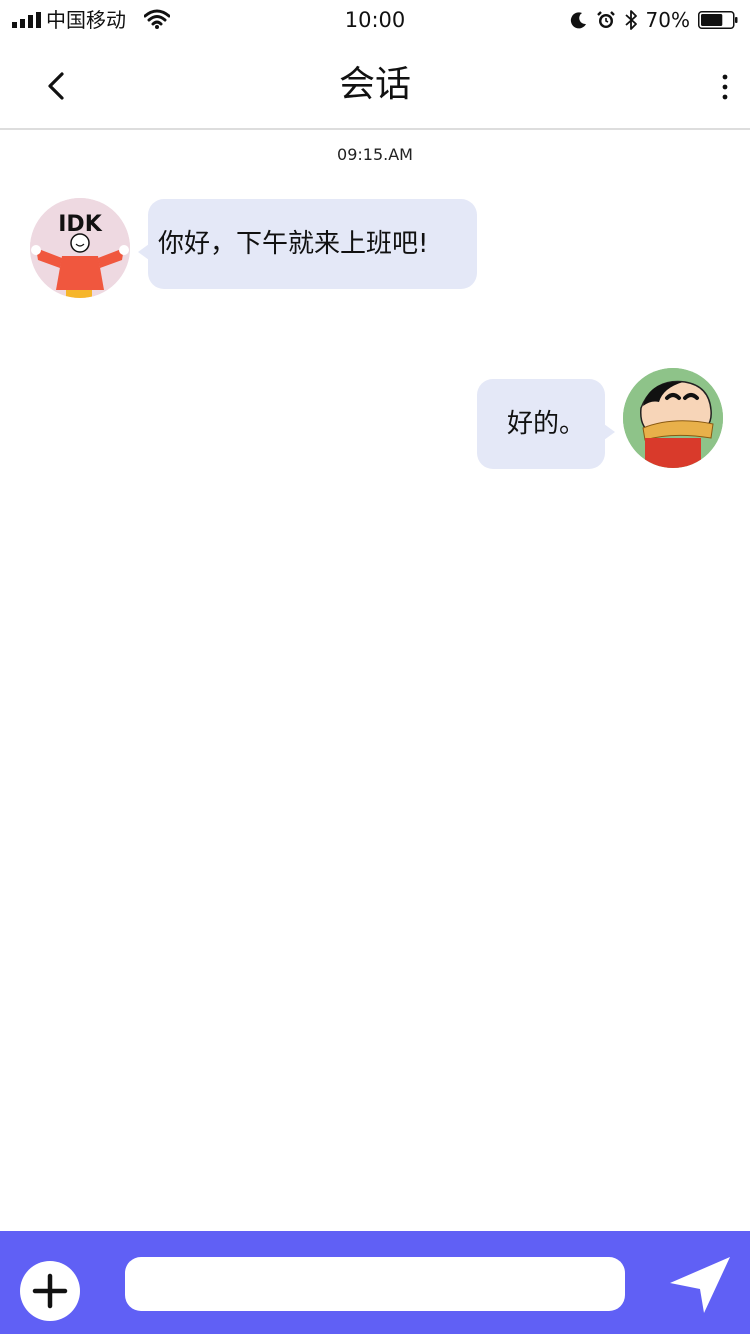 The height and width of the screenshot is (1334, 750). Describe the element at coordinates (718, 20) in the screenshot. I see `battery-icon` at that location.